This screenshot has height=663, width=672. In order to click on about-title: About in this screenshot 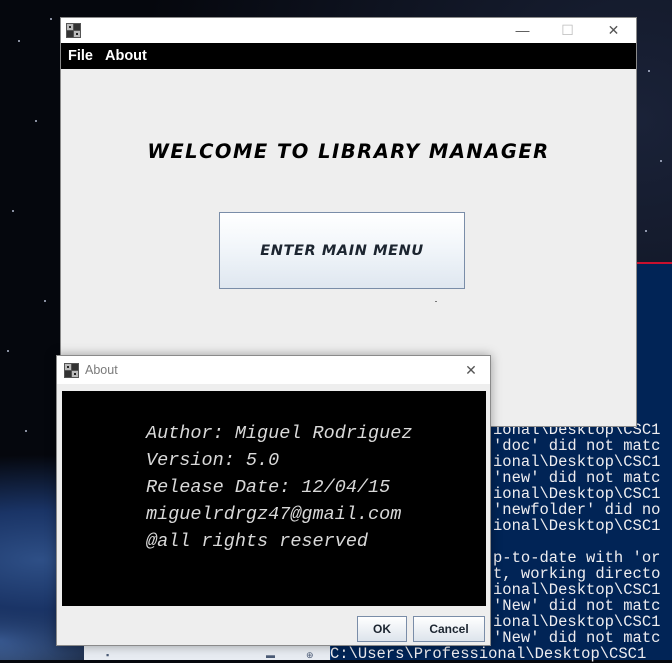, I will do `click(101, 370)`.